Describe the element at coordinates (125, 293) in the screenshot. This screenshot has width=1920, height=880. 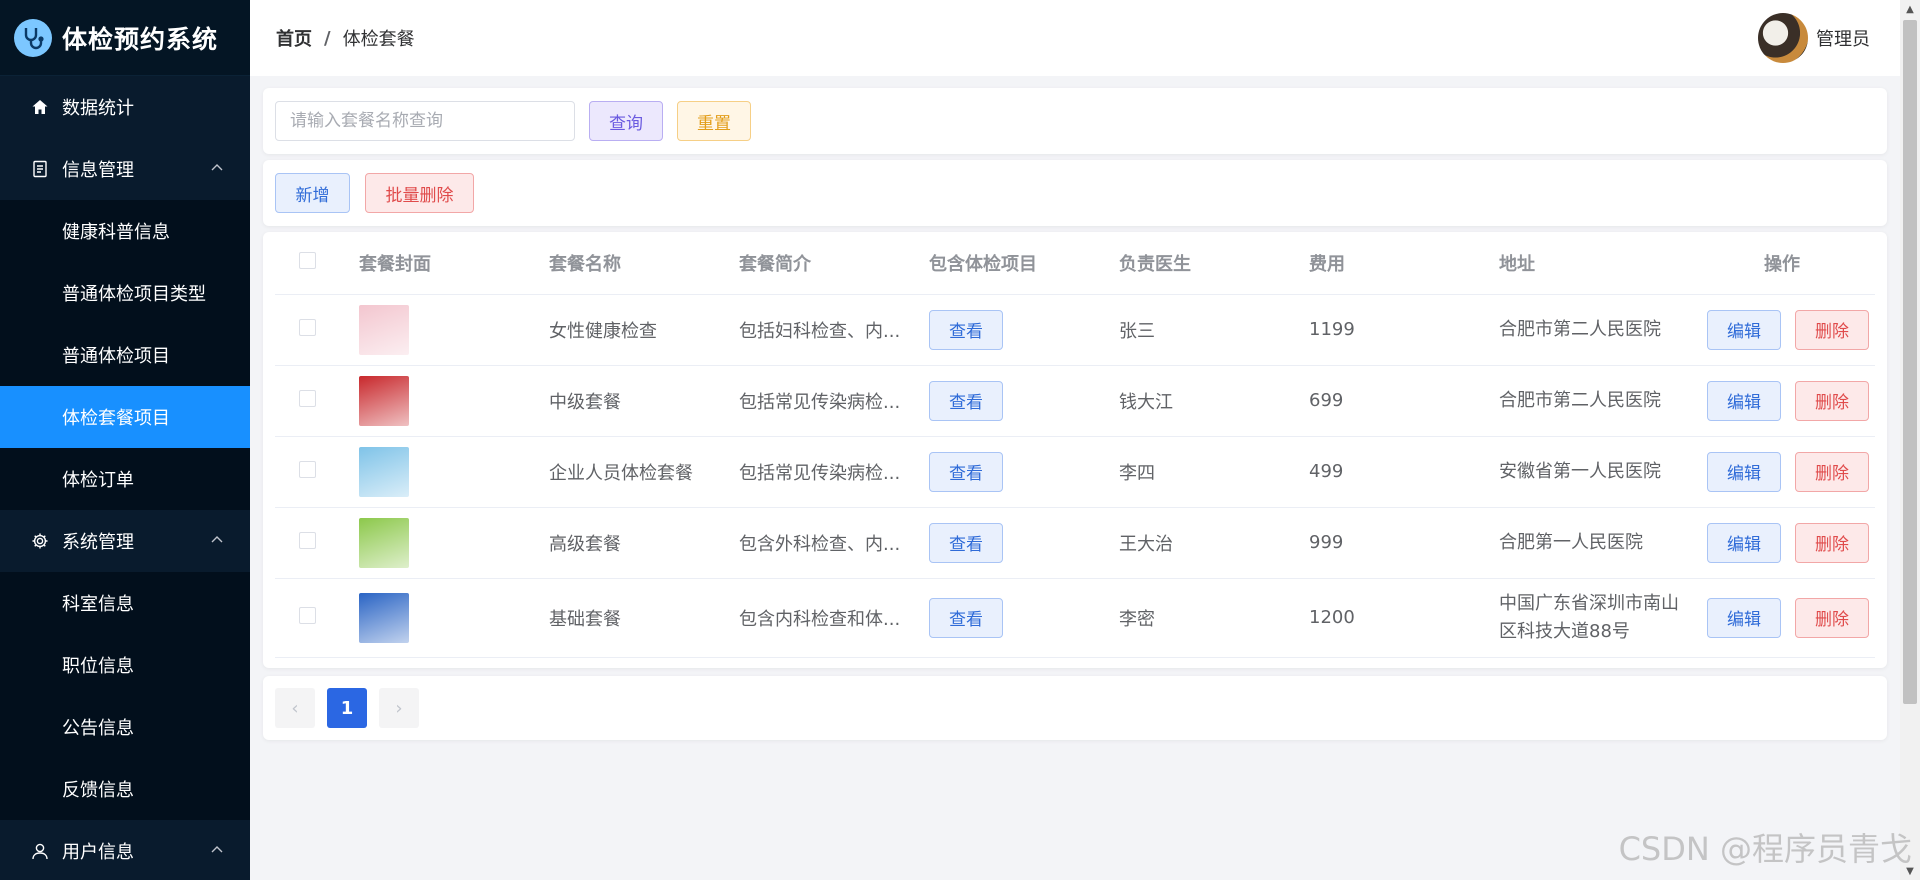
I see `sidebar-item-checkup-item-types: 普通体检项目类型` at that location.